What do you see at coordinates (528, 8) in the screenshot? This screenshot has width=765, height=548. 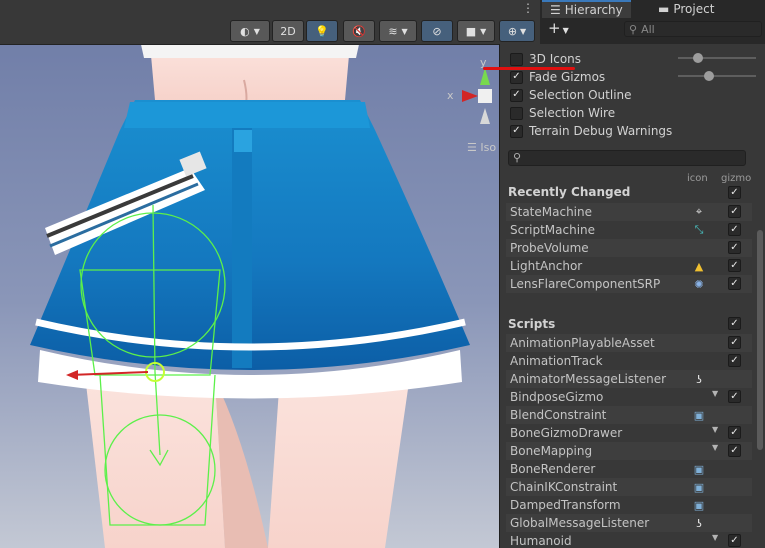 I see `more-menu-icon: ⋮` at bounding box center [528, 8].